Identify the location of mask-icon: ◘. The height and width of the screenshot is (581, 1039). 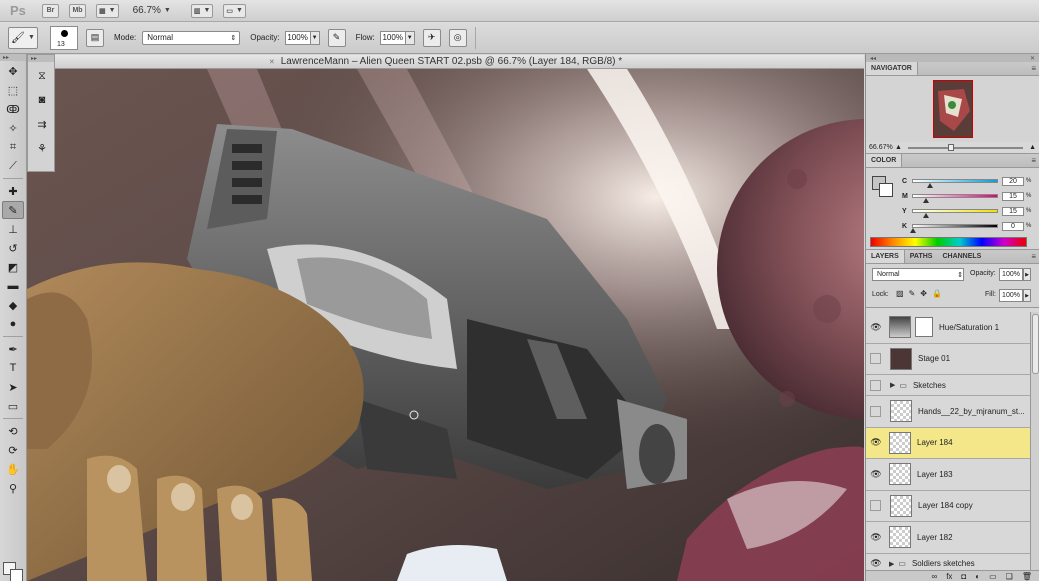
(963, 576).